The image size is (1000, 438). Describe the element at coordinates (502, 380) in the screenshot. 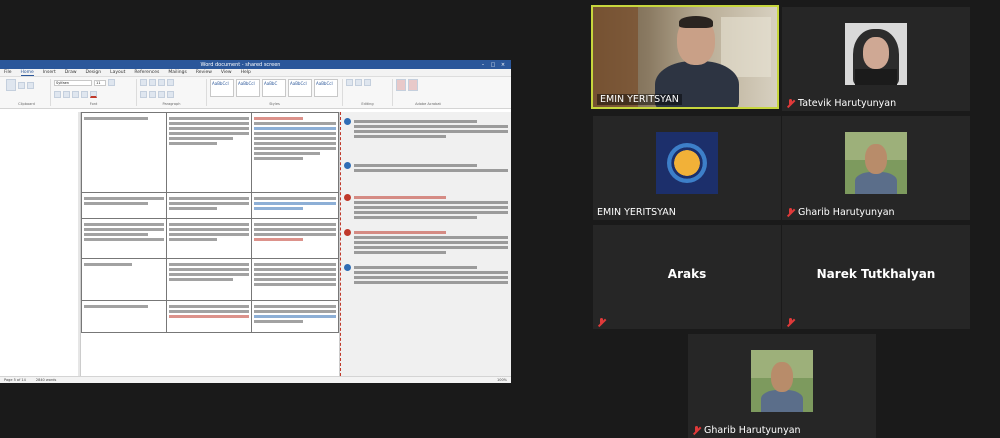

I see `zoom-level: 100%` at that location.